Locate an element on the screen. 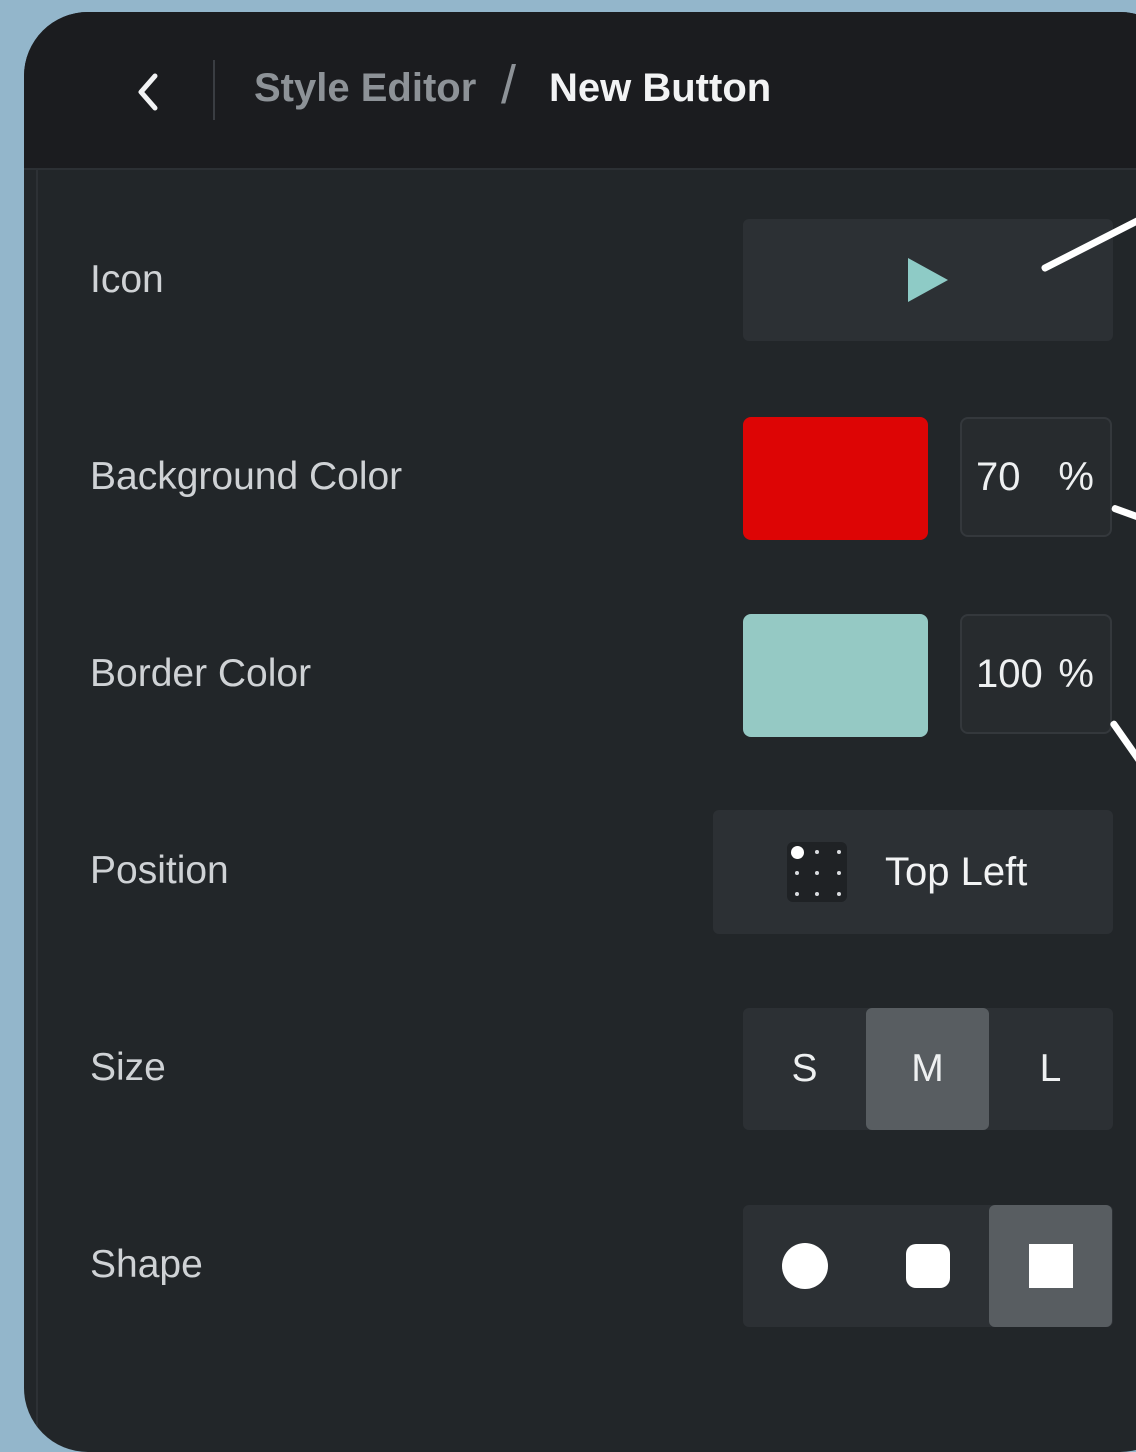 The height and width of the screenshot is (1452, 1136). position-value: Top Left is located at coordinates (956, 872).